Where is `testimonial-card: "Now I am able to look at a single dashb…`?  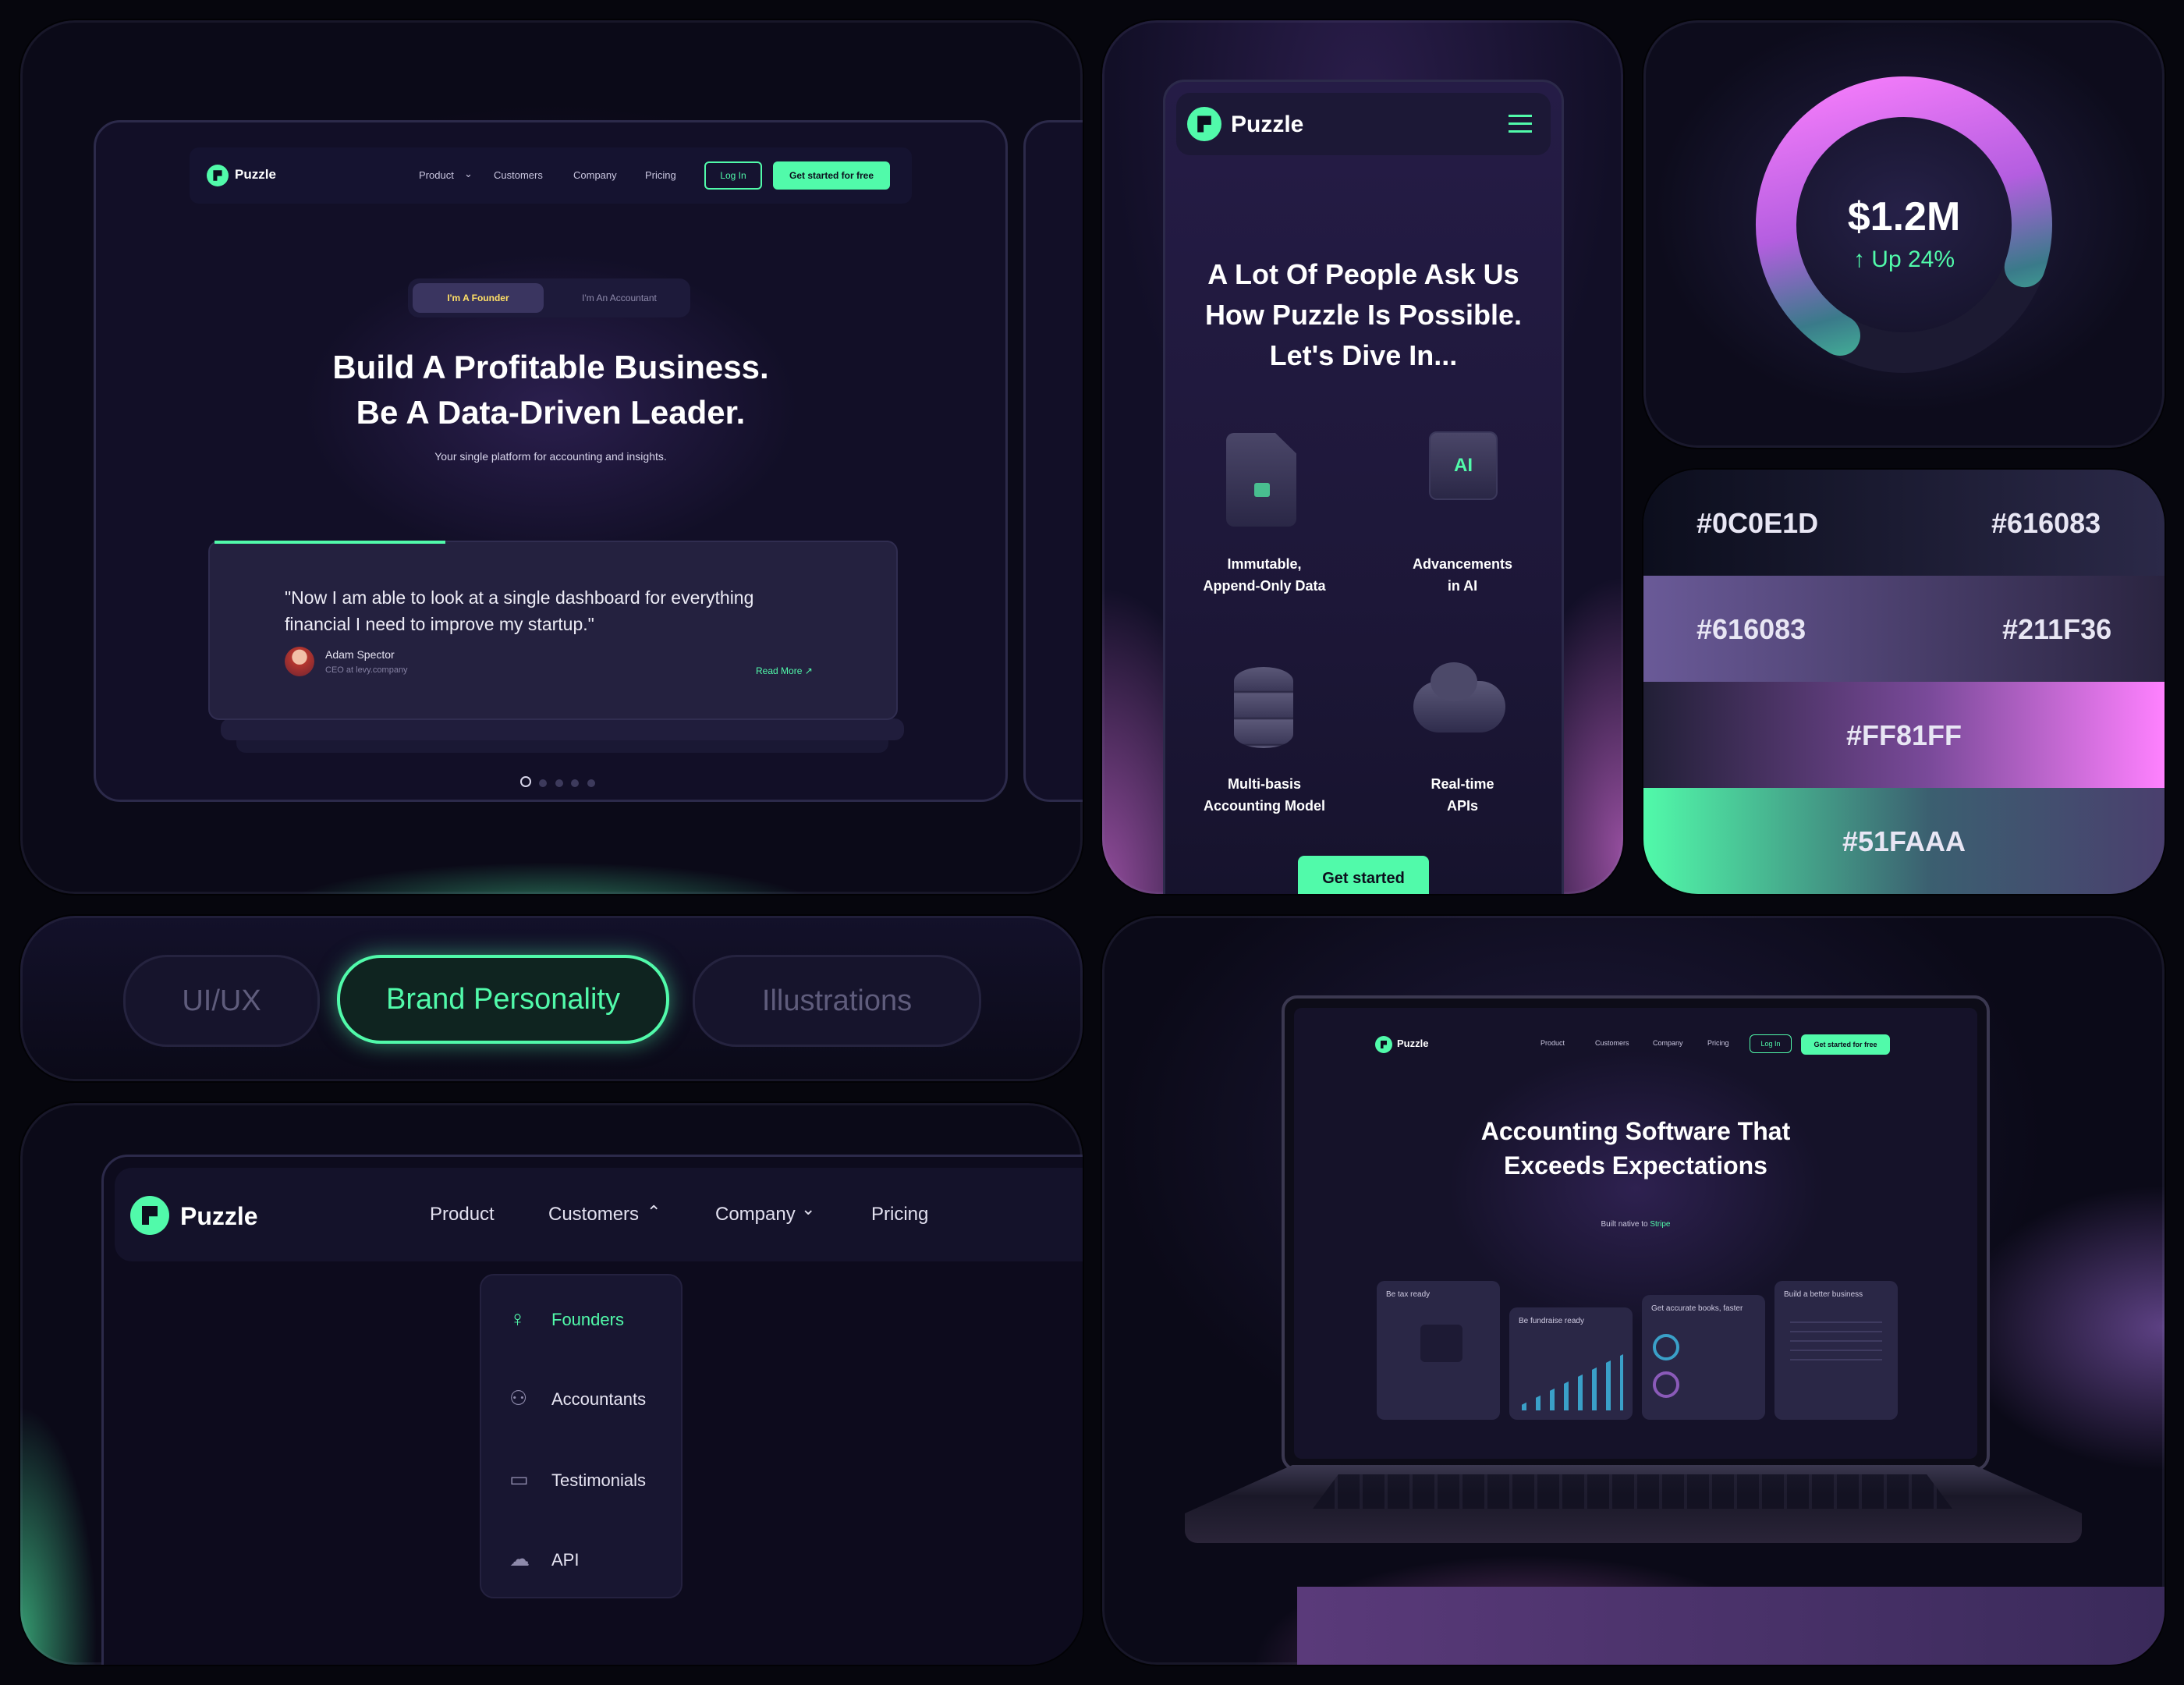
testimonial-card: "Now I am able to look at a single dashb… is located at coordinates (553, 630).